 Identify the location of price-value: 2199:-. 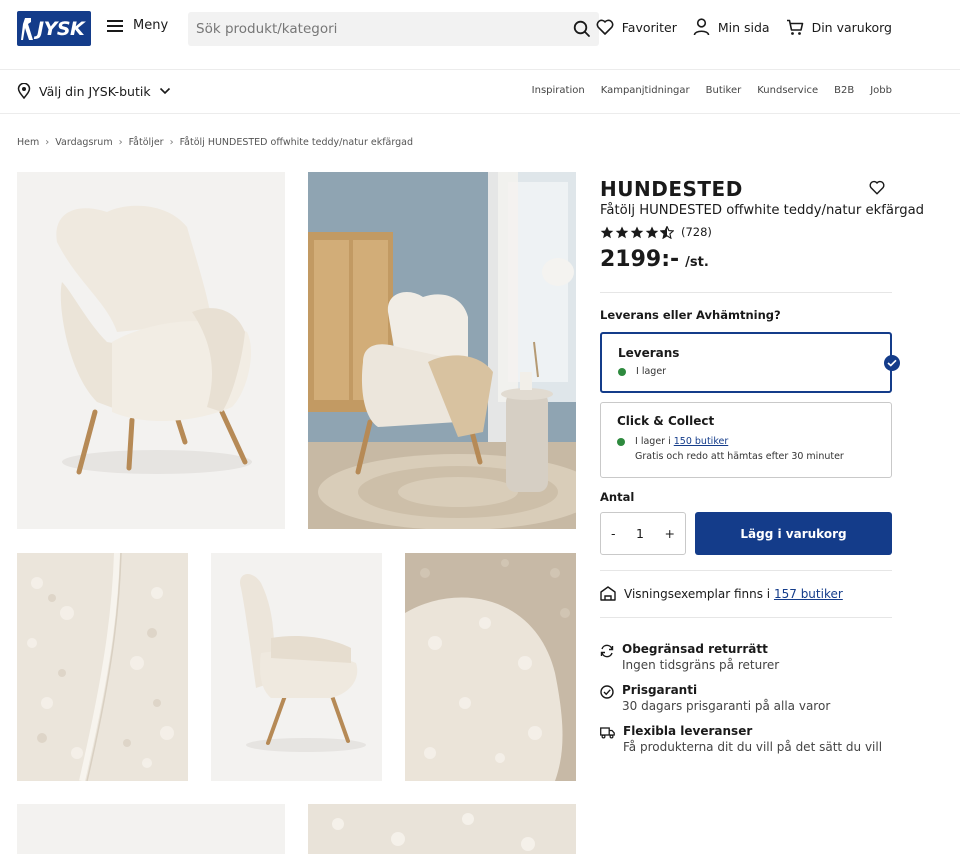
(640, 259).